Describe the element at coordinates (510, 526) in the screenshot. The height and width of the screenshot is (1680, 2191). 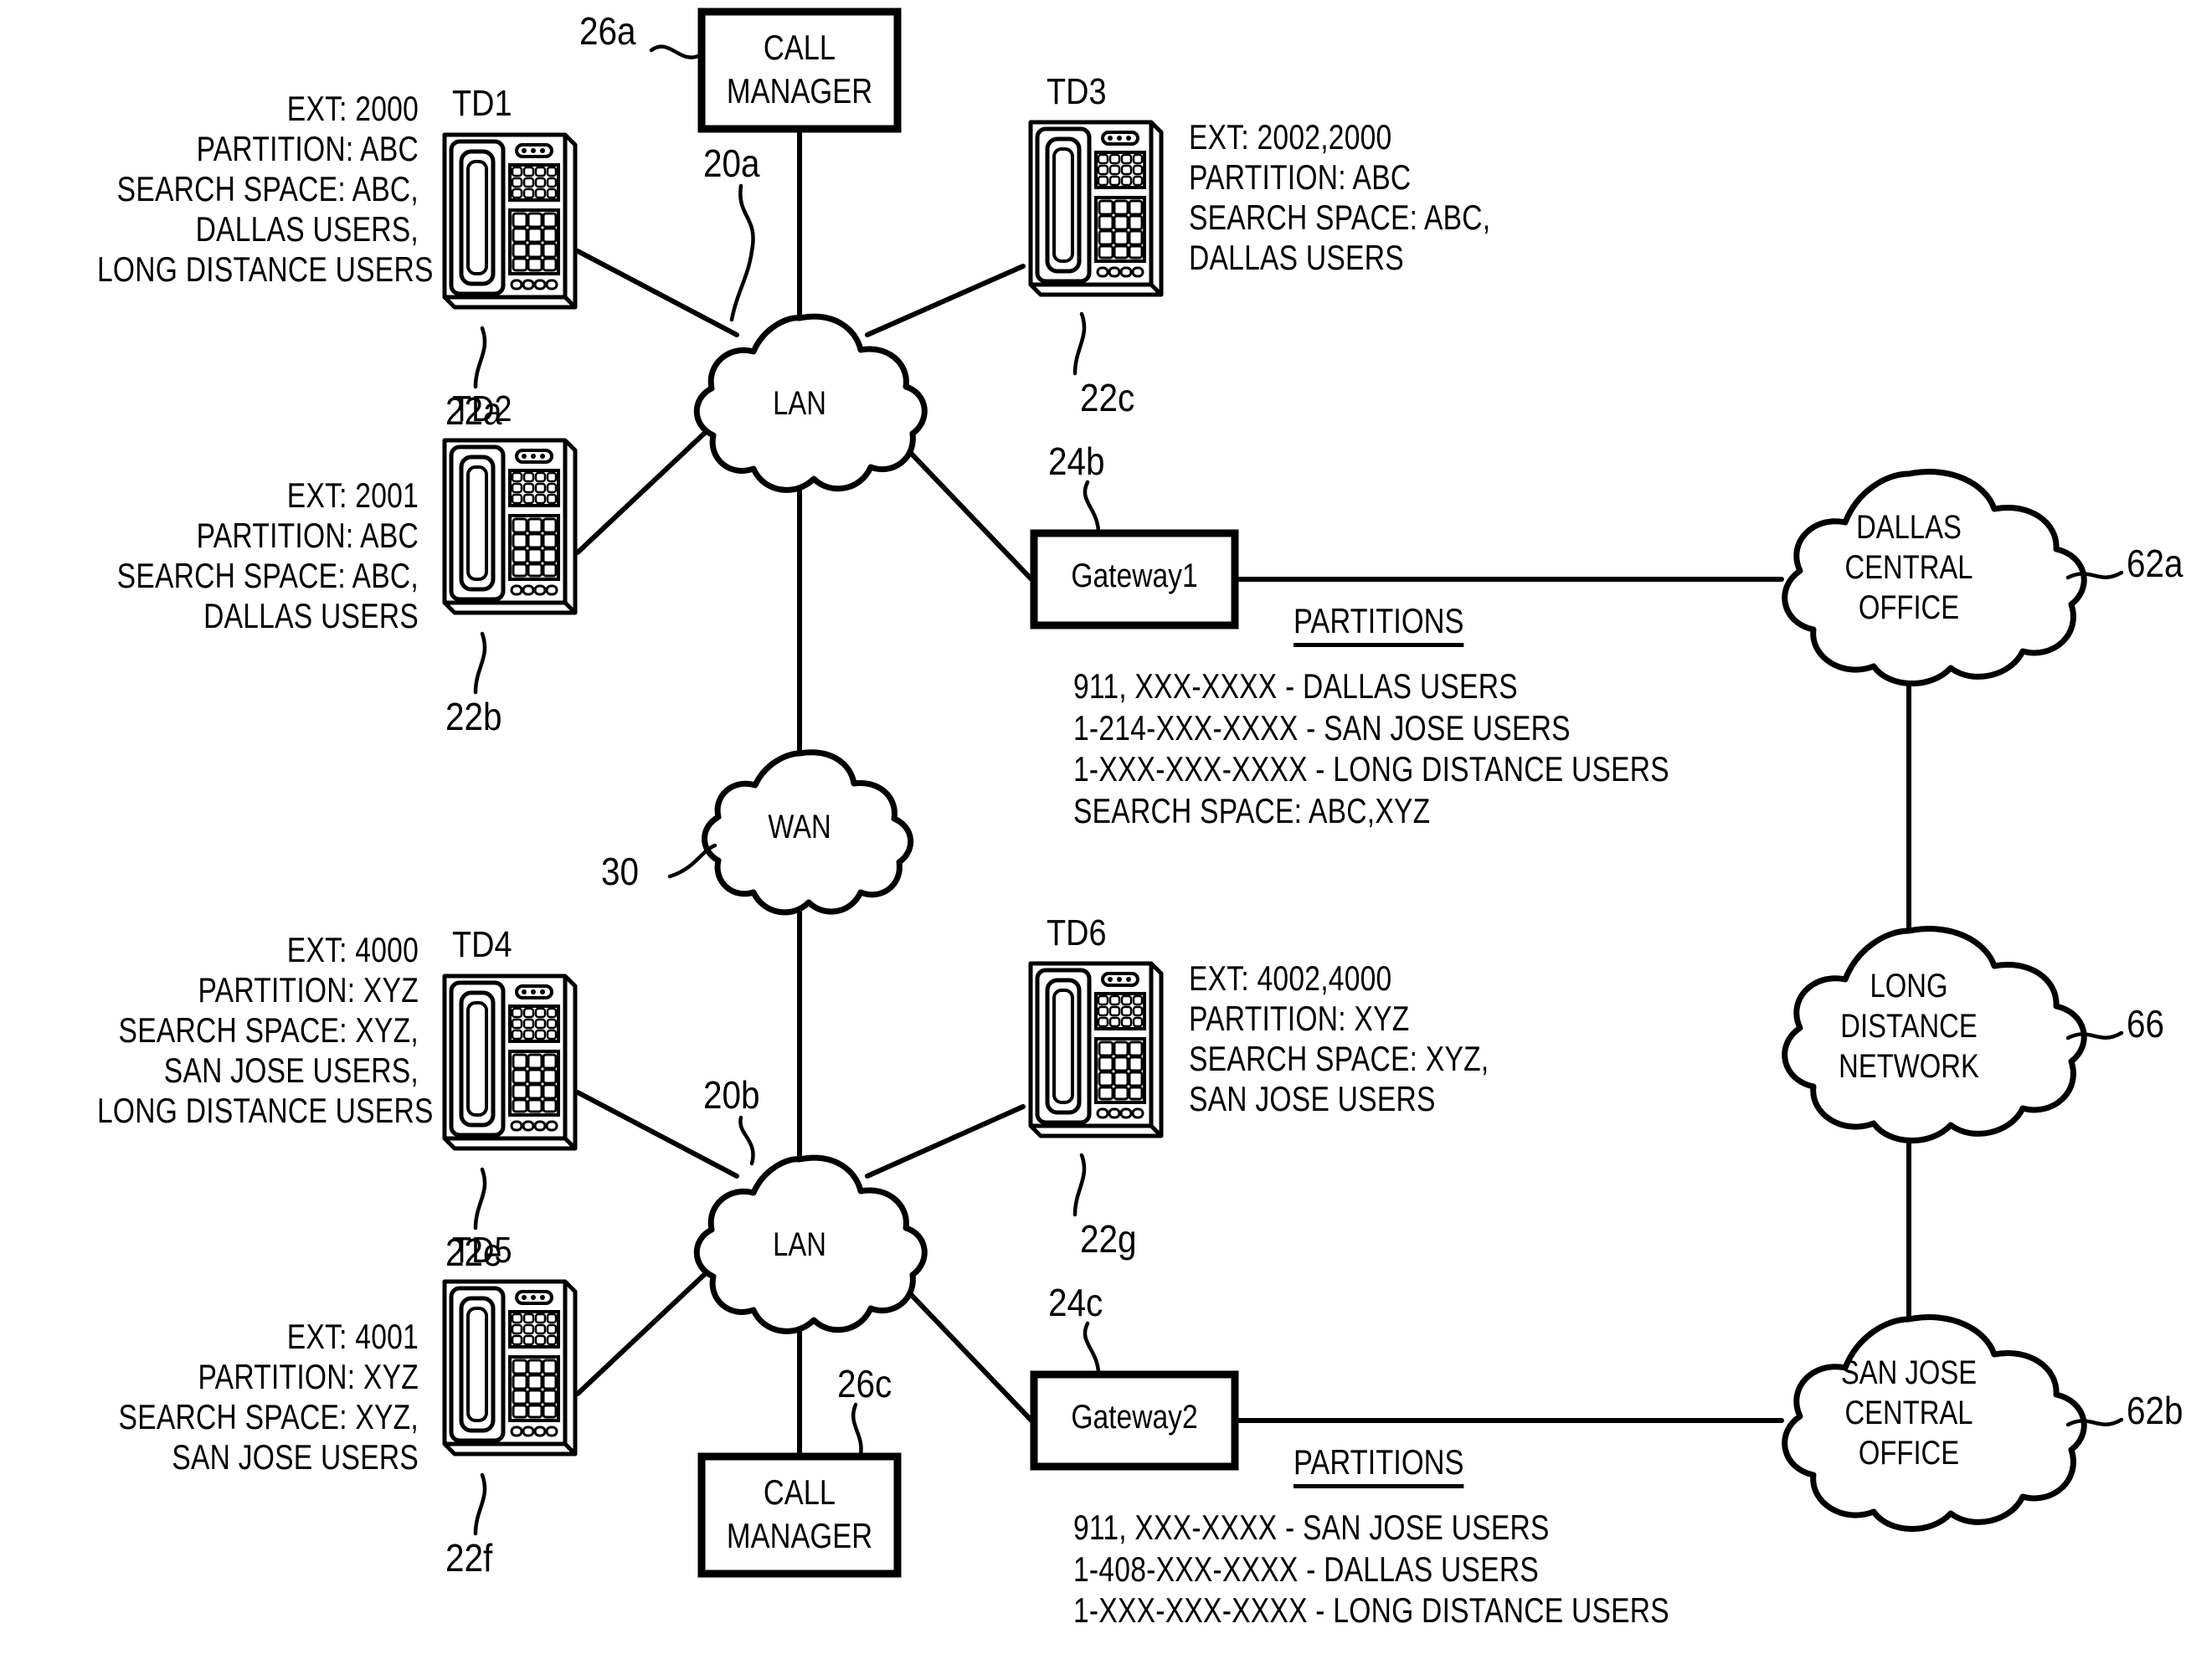
I see `td2-phone-icon` at that location.